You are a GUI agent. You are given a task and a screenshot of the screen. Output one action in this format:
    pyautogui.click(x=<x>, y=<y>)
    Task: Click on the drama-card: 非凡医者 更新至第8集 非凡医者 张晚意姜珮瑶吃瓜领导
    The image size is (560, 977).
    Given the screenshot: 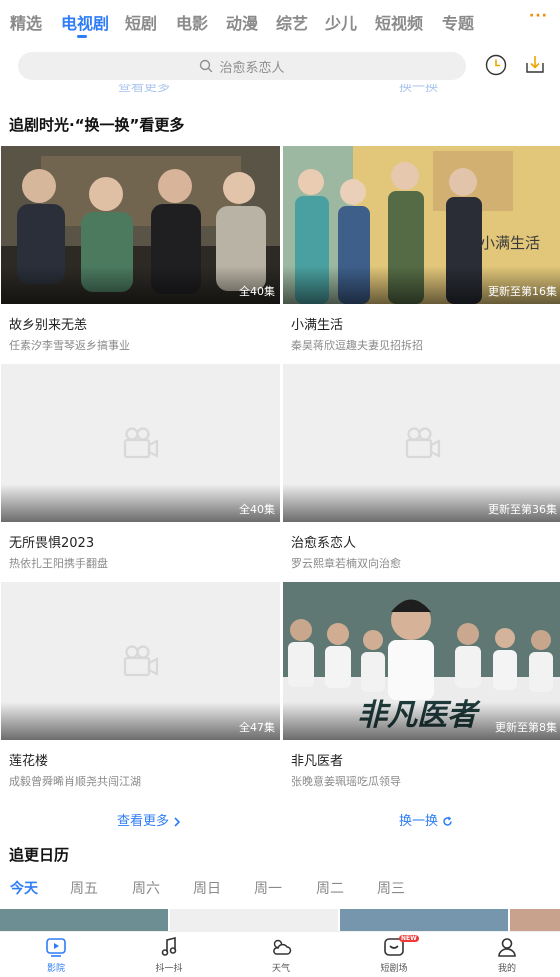 What is the action you would take?
    pyautogui.click(x=421, y=685)
    